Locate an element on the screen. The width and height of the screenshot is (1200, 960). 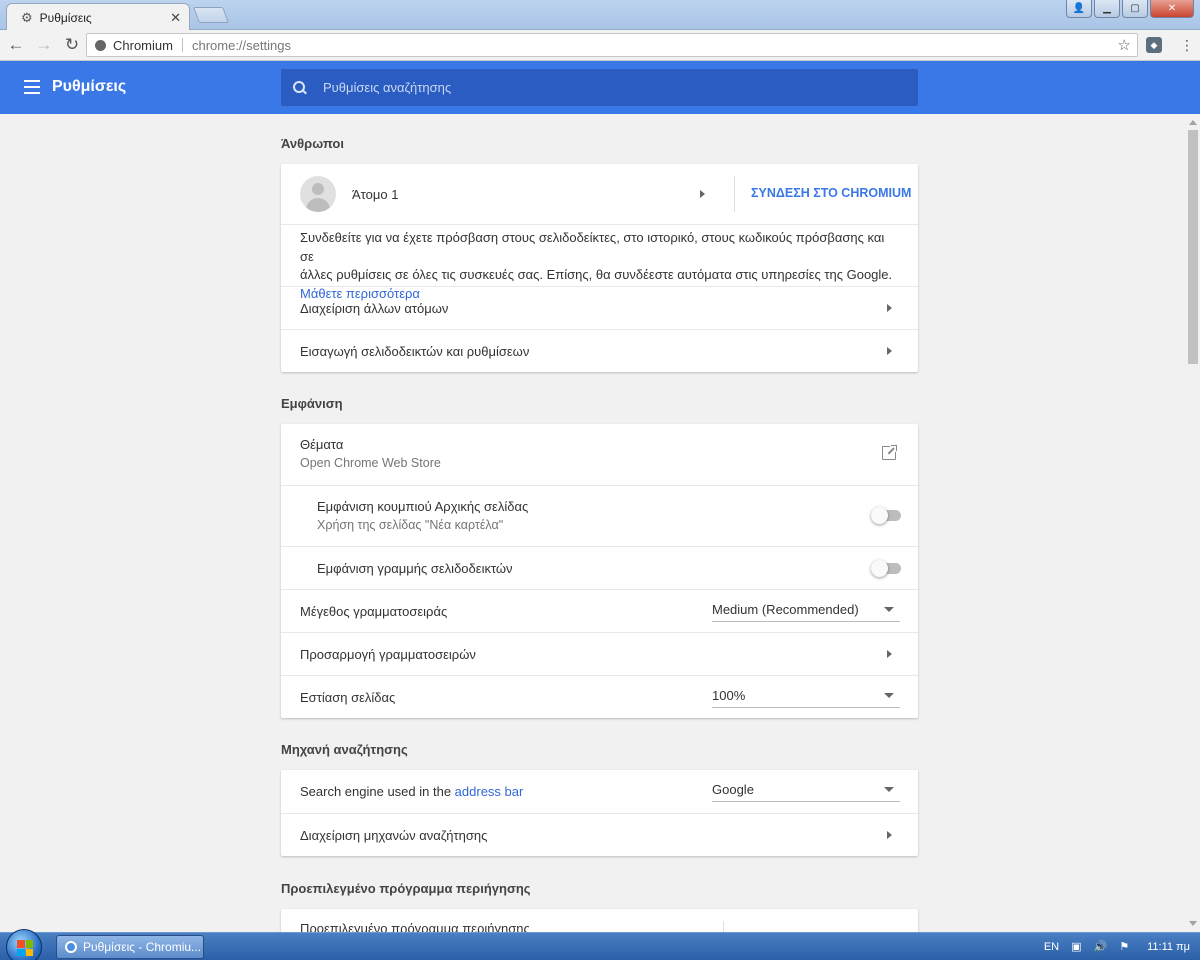
reload-icon: ↻ is located at coordinates (72, 45).